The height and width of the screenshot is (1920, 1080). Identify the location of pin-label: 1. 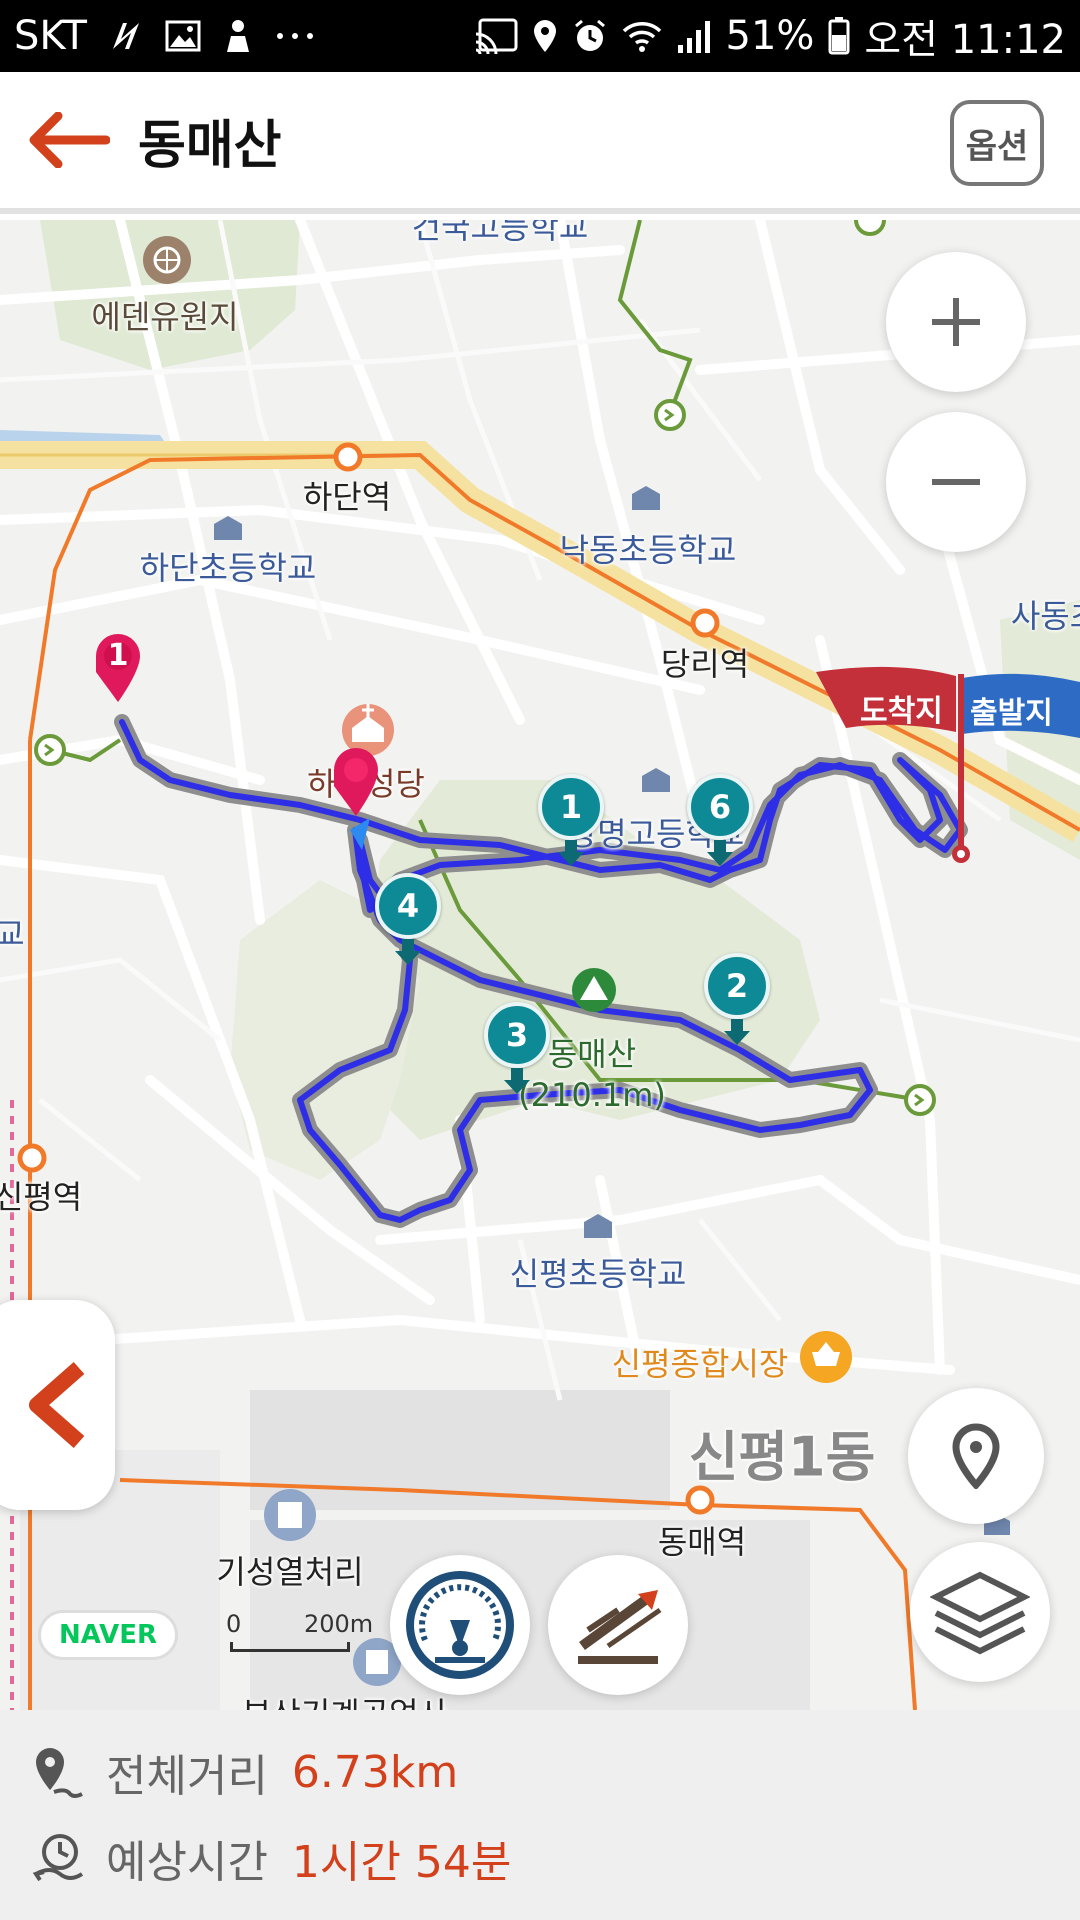
(118, 655).